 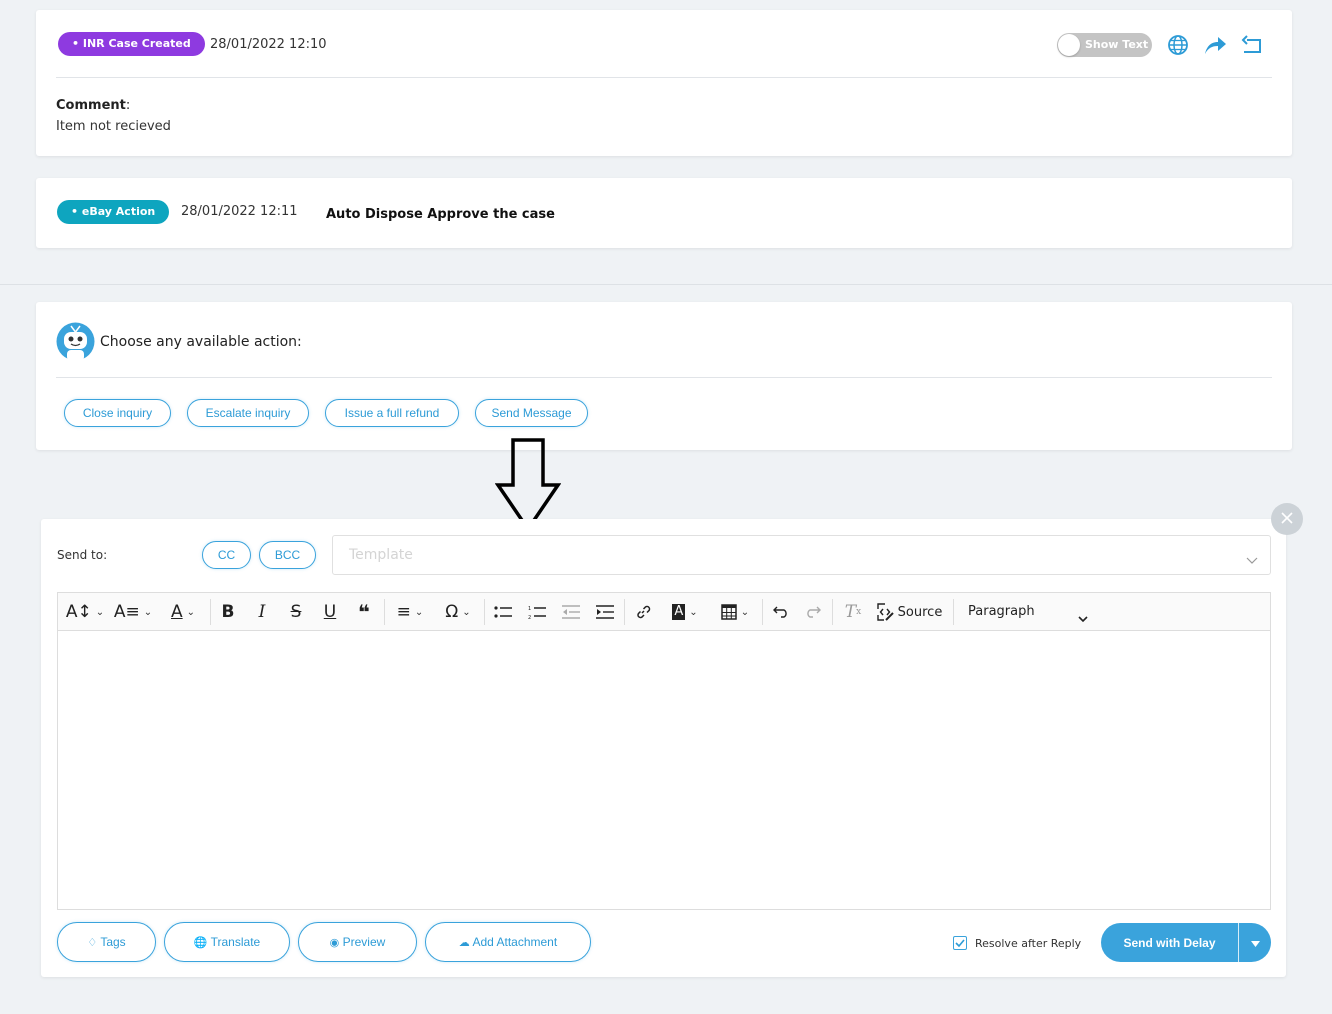 I want to click on send-with-delay-button: Send with Delay, so click(x=1169, y=942).